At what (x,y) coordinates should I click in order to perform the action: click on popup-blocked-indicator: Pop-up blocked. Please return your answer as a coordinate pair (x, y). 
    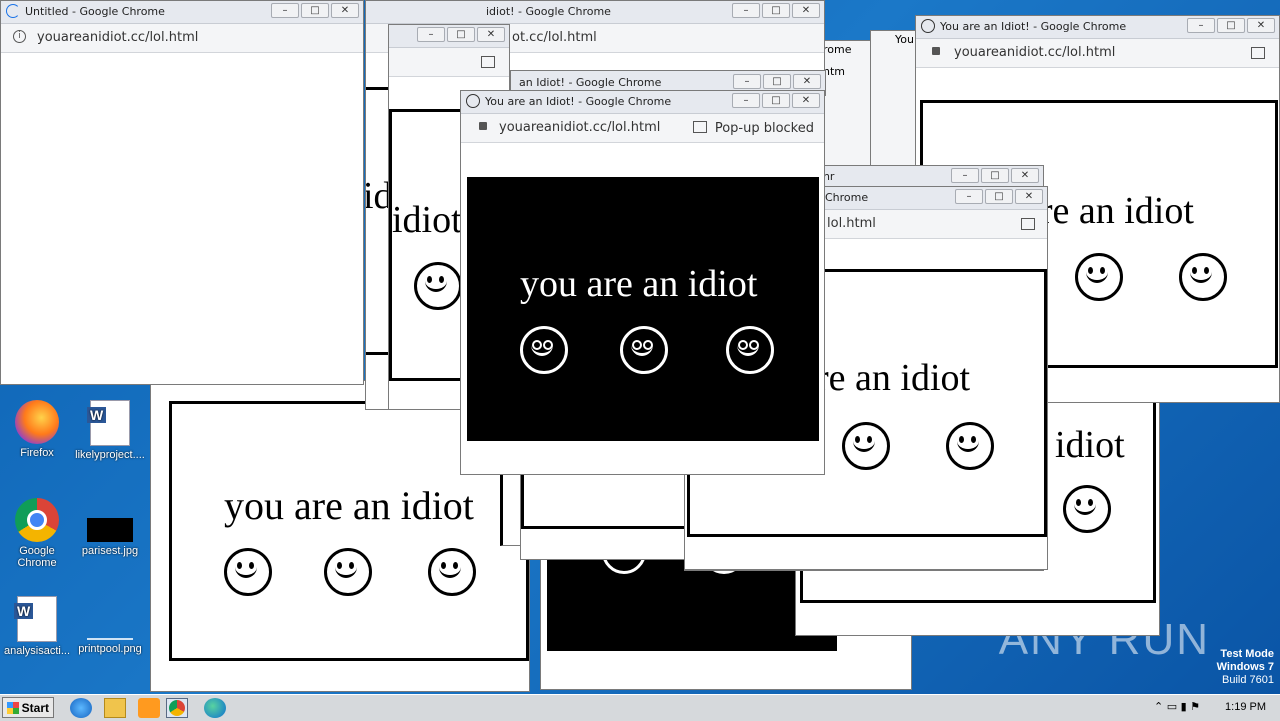
    Looking at the image, I should click on (753, 128).